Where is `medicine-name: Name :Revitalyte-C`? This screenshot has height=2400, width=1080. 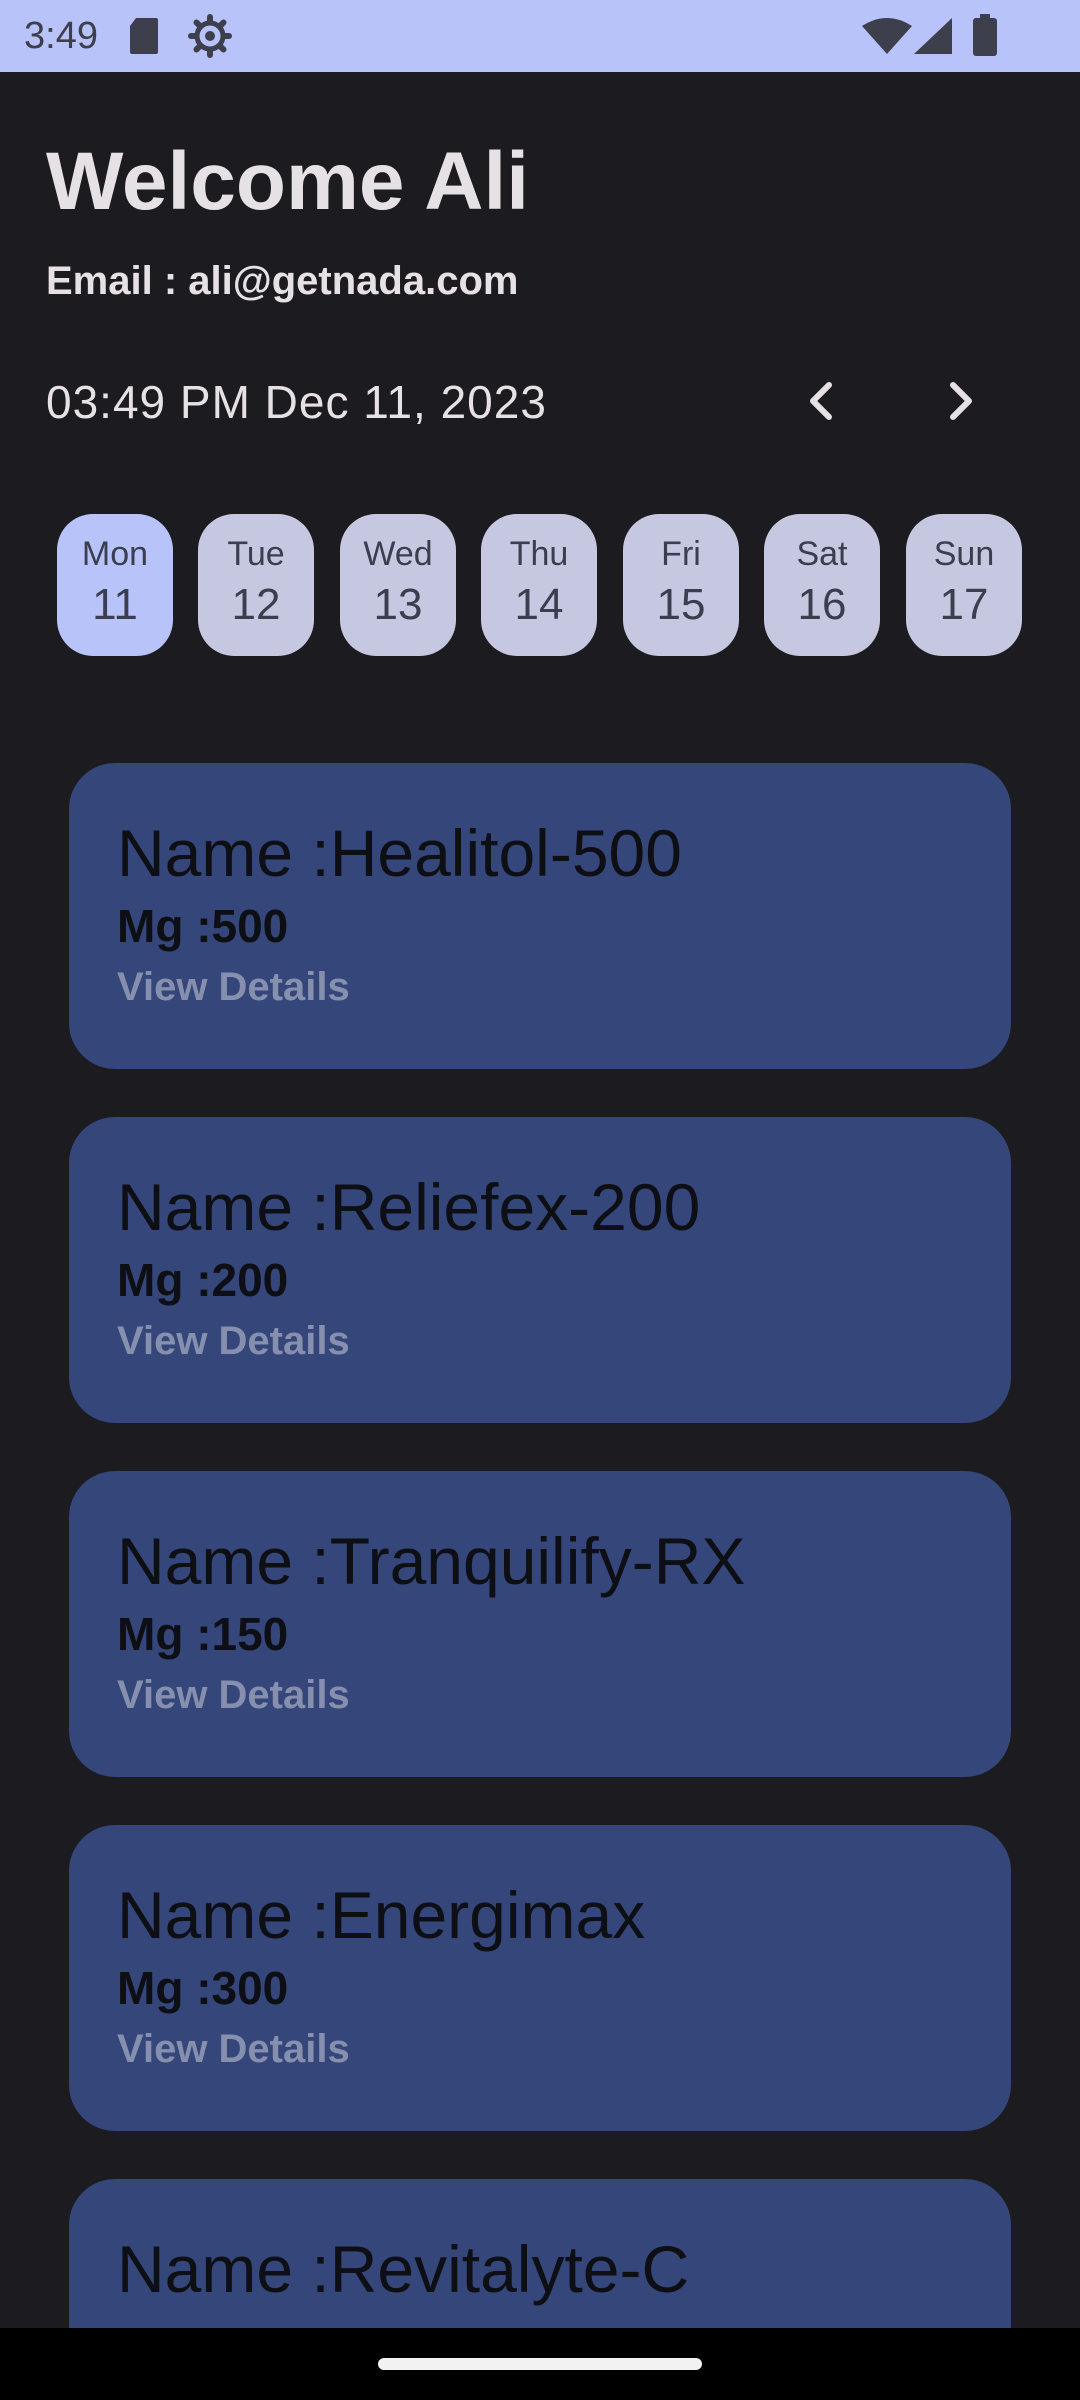
medicine-name: Name :Revitalyte-C is located at coordinates (403, 2269).